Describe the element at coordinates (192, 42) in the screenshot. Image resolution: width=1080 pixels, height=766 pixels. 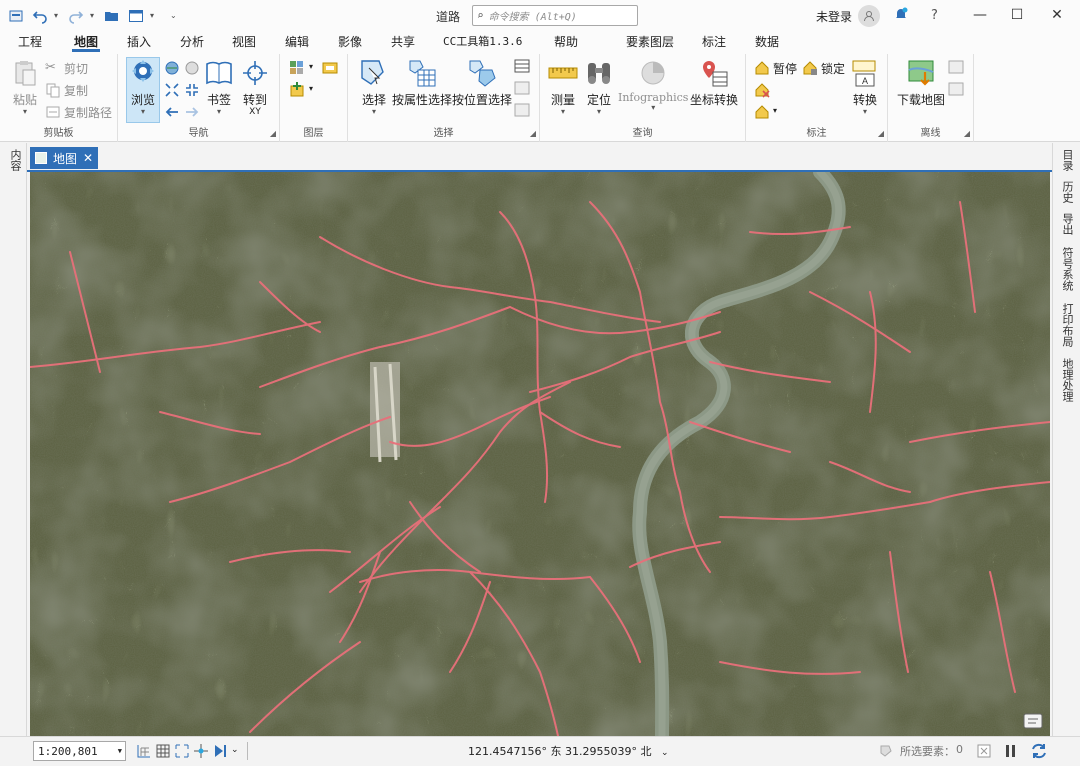
I see `tab-analysis: 分析` at that location.